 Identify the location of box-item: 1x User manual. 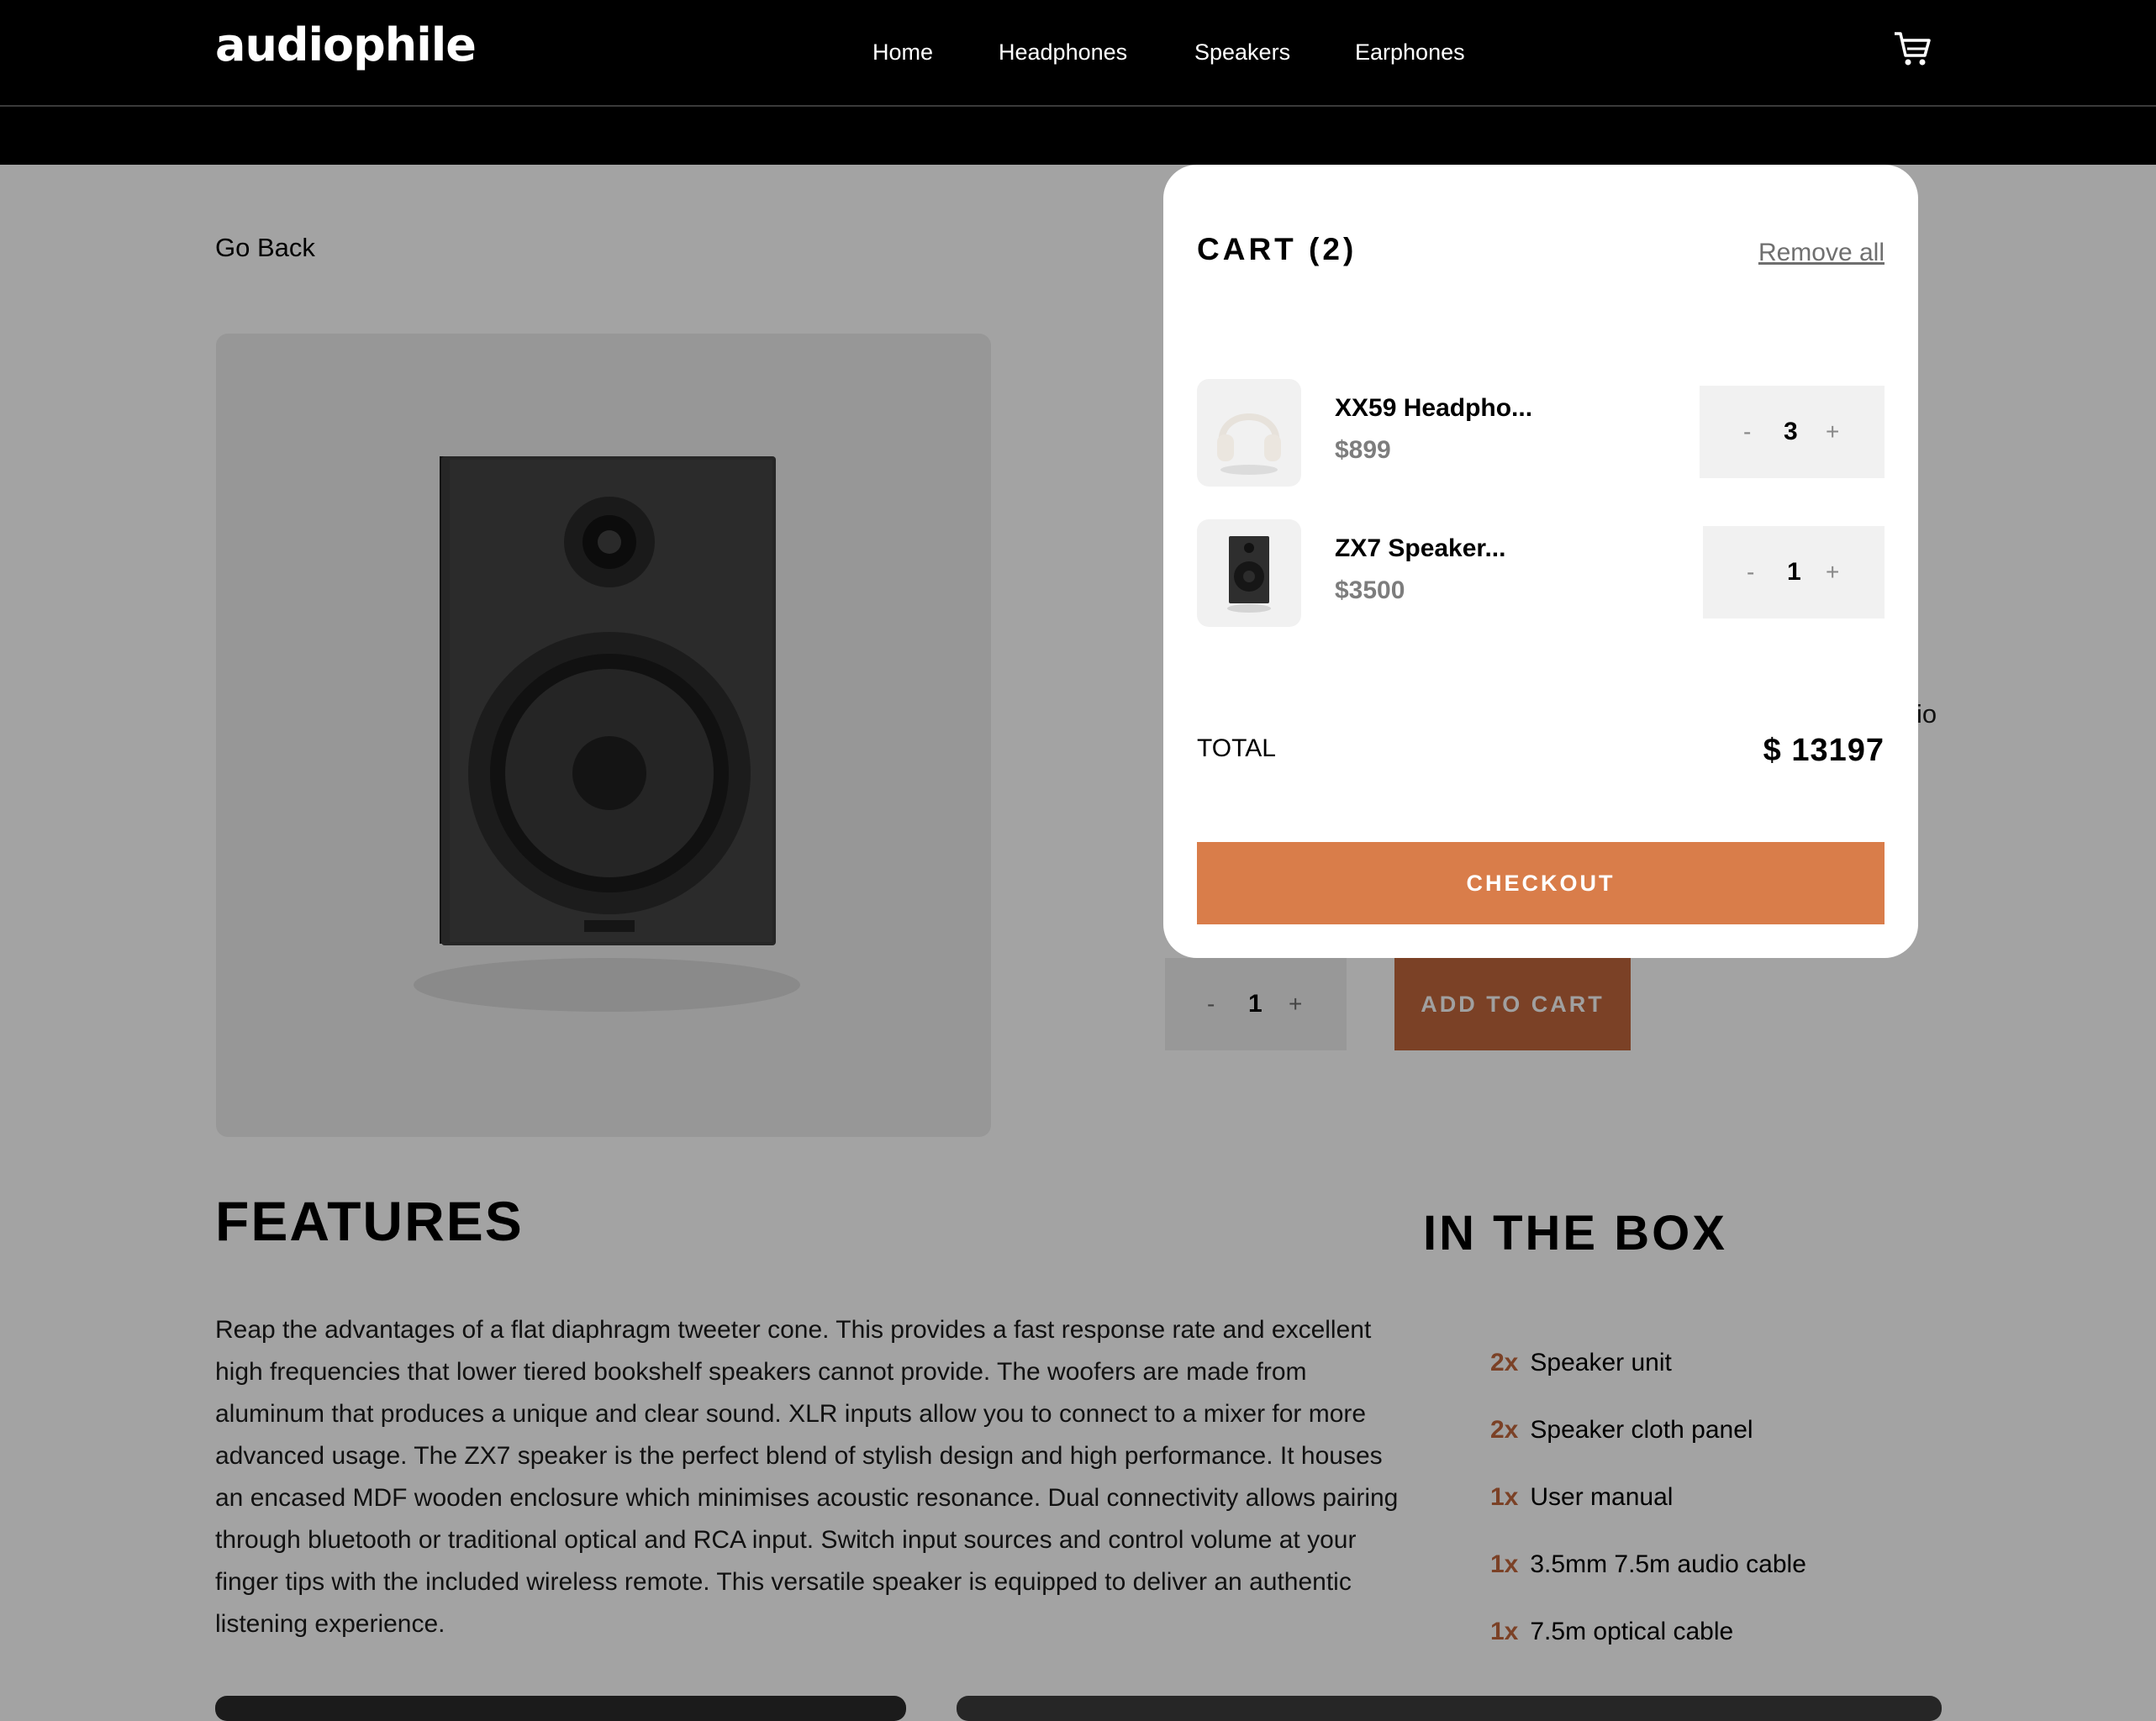
(1648, 1512).